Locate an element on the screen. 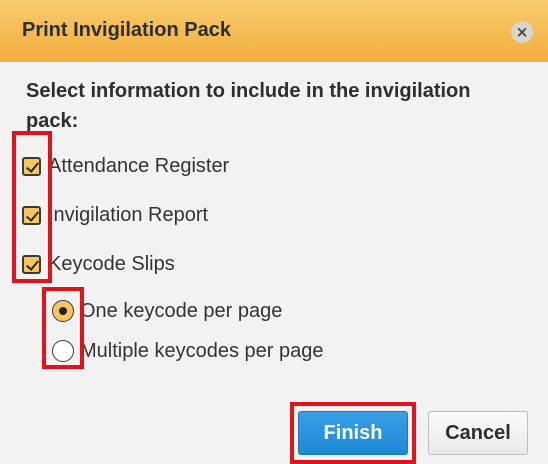  multiple-keycodes-label: Multiple keycodes per page is located at coordinates (202, 350).